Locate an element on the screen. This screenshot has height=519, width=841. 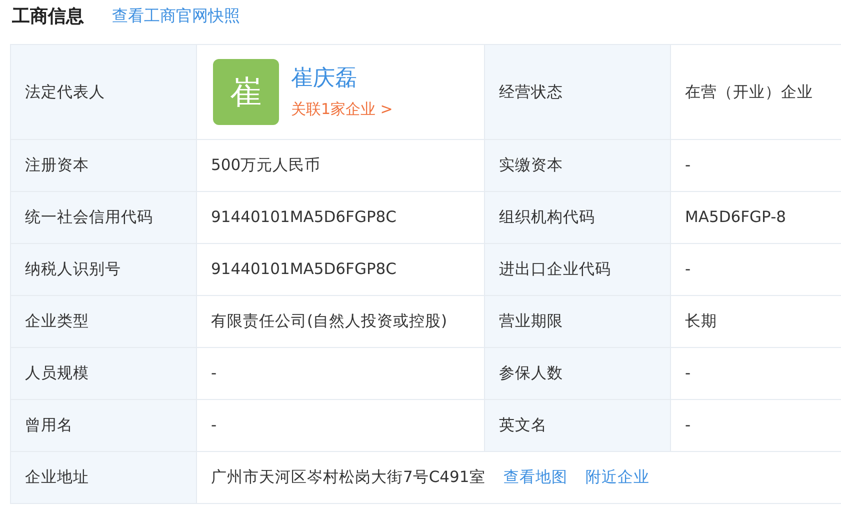
field-label: 参保人数 is located at coordinates (577, 374).